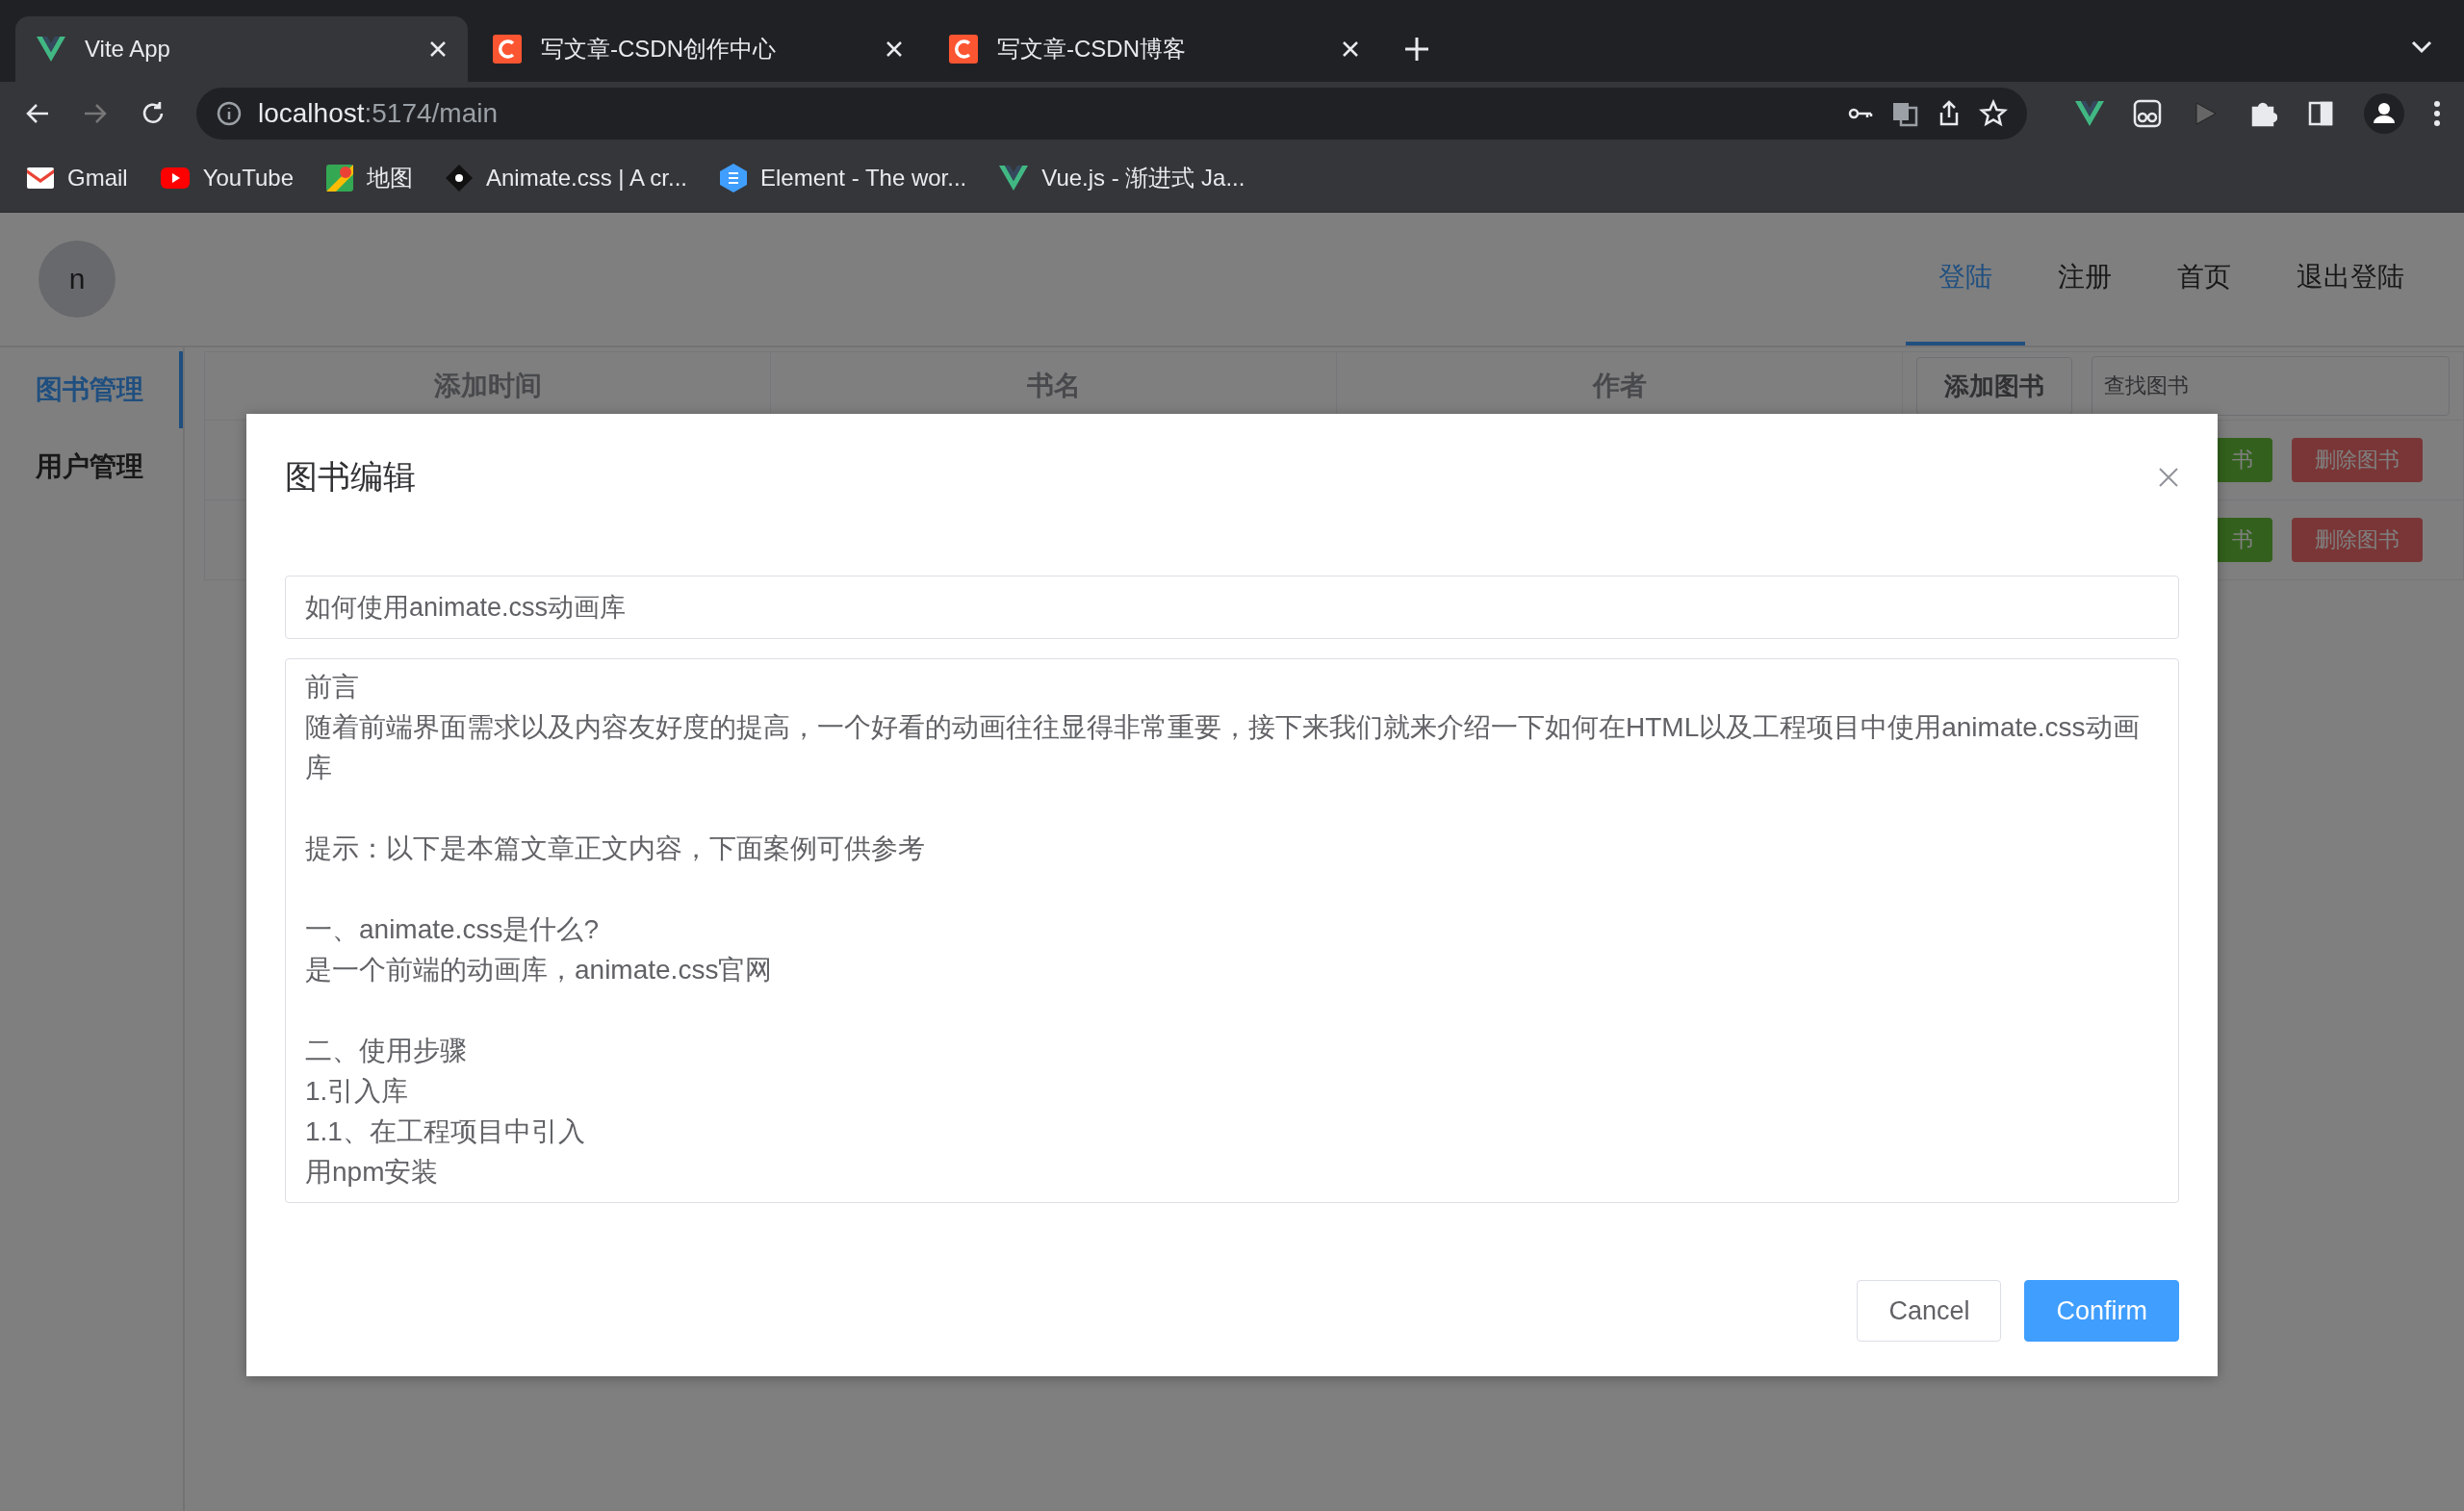  What do you see at coordinates (1994, 386) in the screenshot?
I see `add-book-button: 添加图书` at bounding box center [1994, 386].